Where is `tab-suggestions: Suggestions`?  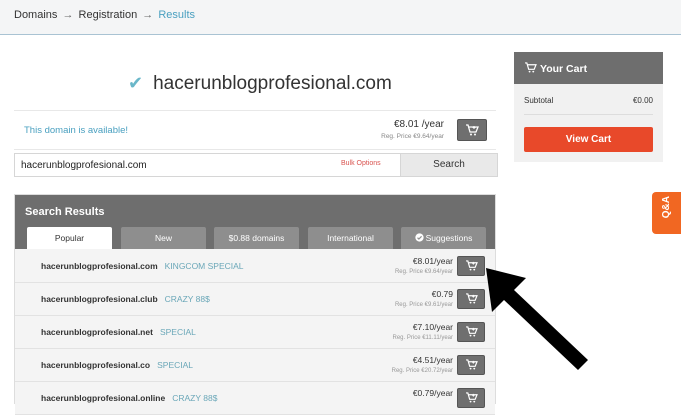 tab-suggestions: Suggestions is located at coordinates (443, 238).